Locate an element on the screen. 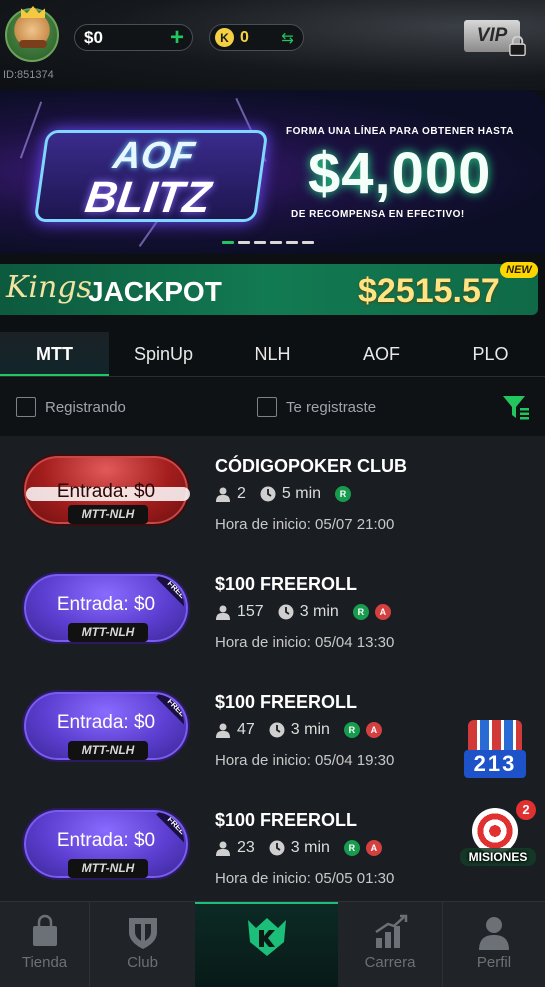  k-coin-amount: 0 is located at coordinates (244, 37).